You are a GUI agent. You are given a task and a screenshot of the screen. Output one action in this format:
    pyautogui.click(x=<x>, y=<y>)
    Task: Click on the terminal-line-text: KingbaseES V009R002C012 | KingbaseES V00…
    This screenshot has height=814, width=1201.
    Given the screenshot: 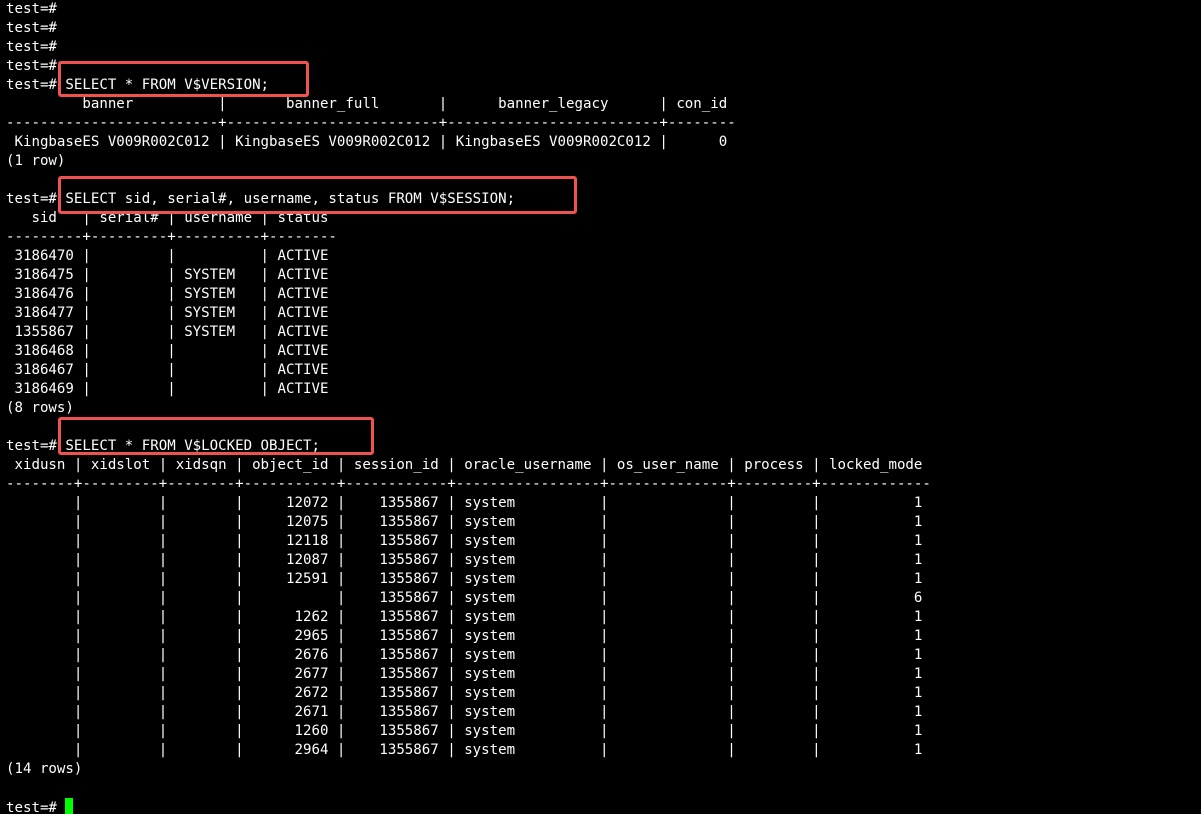 What is the action you would take?
    pyautogui.click(x=367, y=142)
    